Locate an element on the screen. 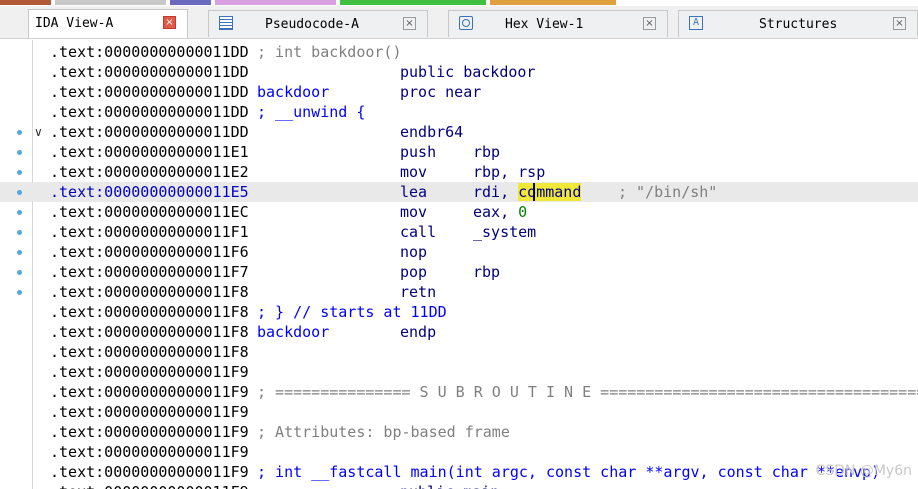 This screenshot has width=918, height=489. disasm-line: .text:00000000000011F9 public main is located at coordinates (459, 485).